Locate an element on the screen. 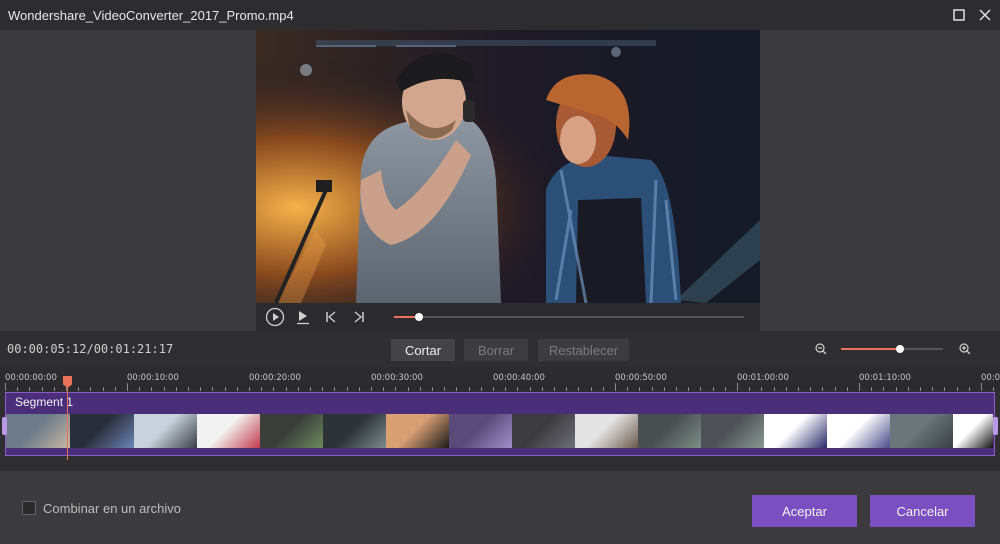 This screenshot has width=1000, height=544. previous-frame-button is located at coordinates (331, 317).